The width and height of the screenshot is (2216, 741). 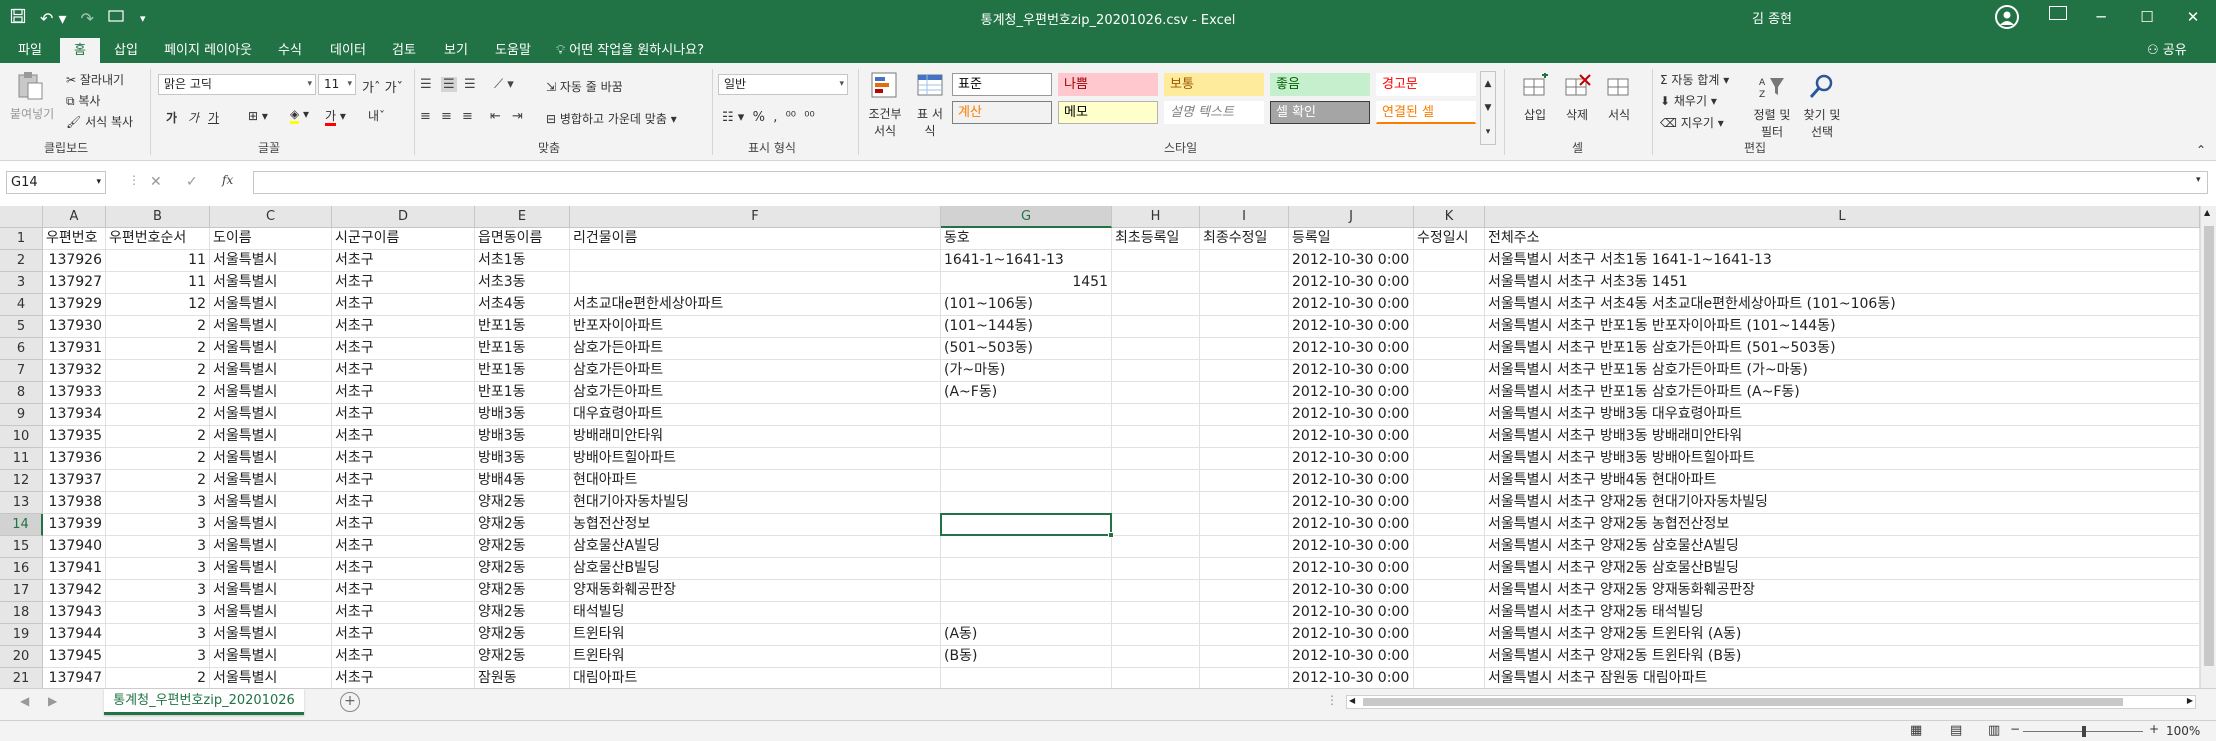 I want to click on table-cell: 서울특별시 서초구 방배3동 방배아트힐아파트, so click(x=1842, y=459).